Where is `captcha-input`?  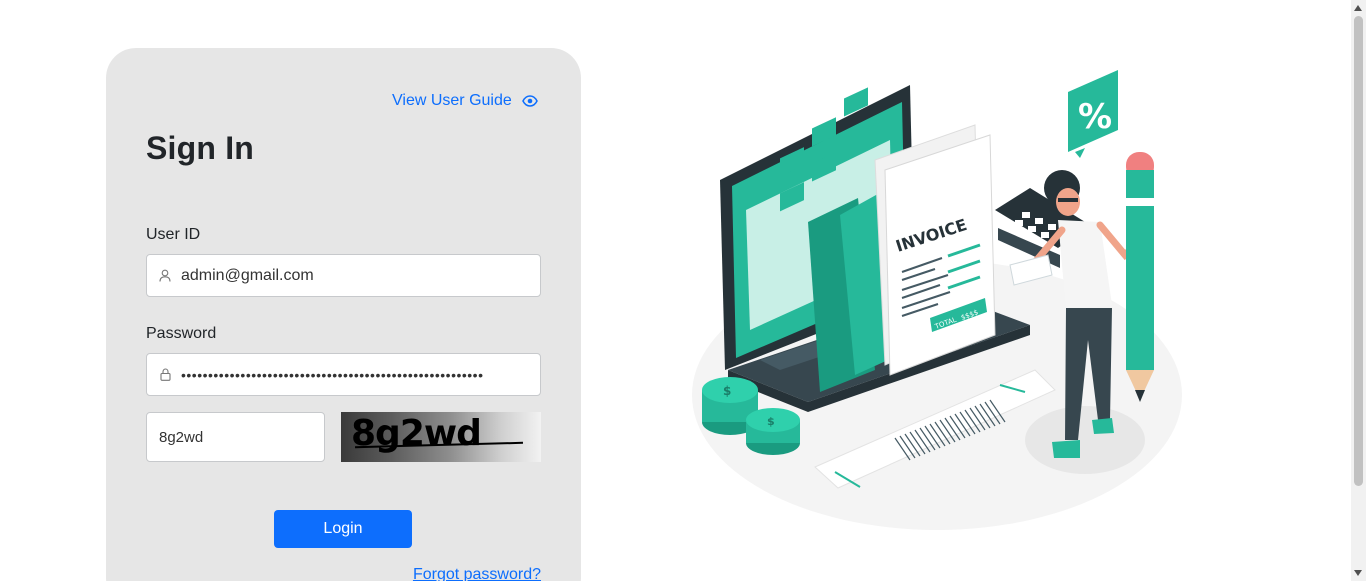 captcha-input is located at coordinates (239, 437).